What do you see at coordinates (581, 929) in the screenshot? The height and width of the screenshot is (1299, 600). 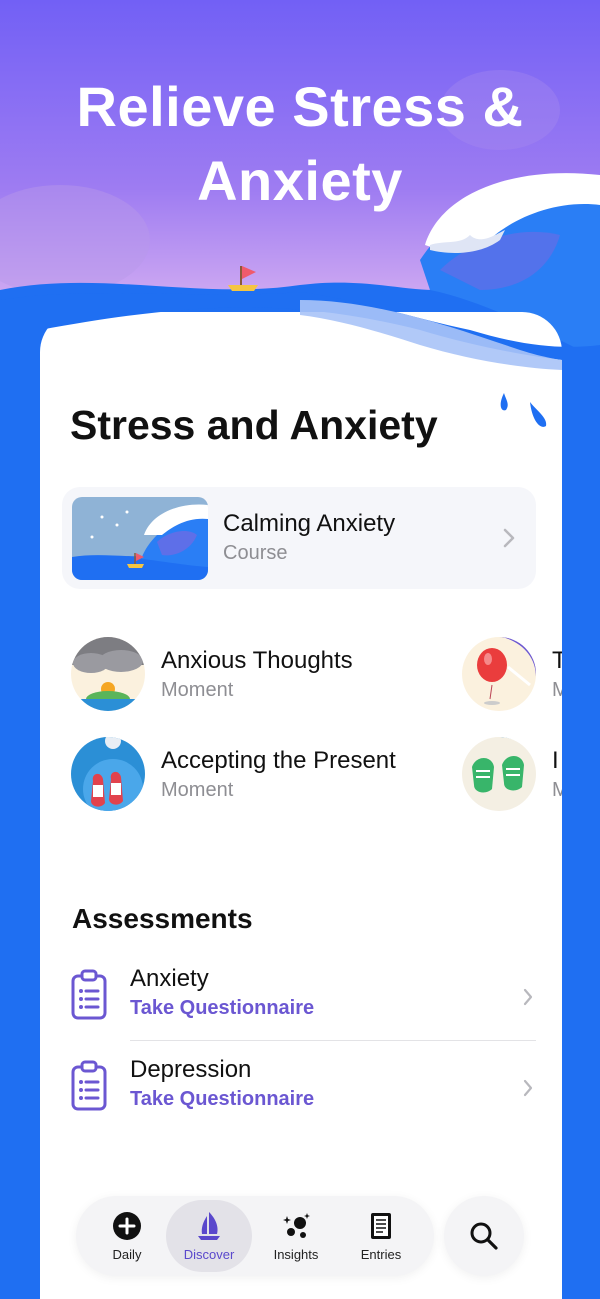 I see `ocean-edge` at bounding box center [581, 929].